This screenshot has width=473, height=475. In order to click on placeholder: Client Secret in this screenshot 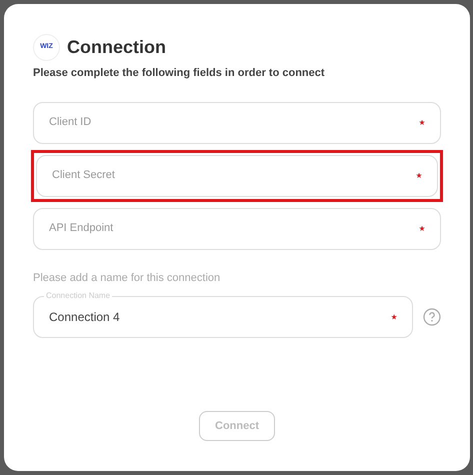, I will do `click(83, 176)`.